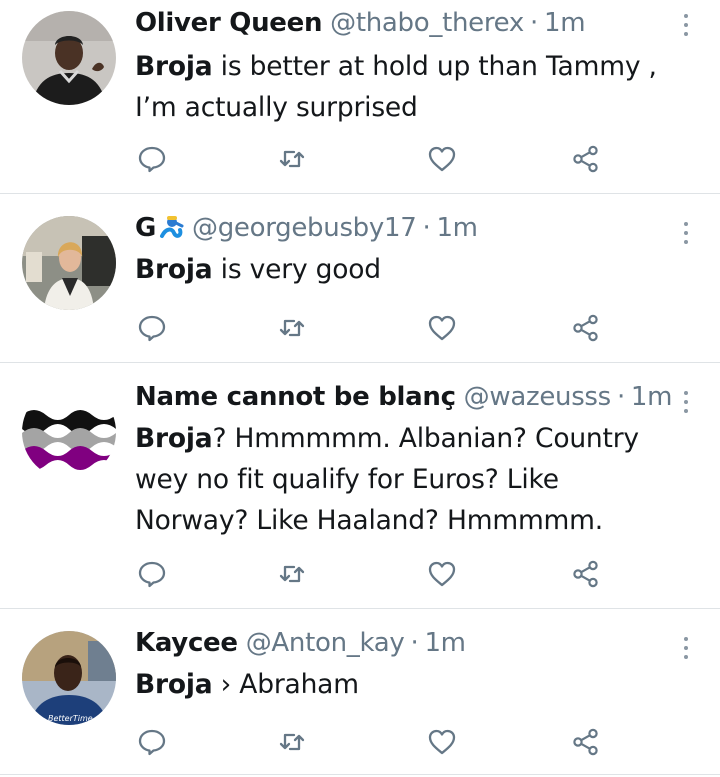  What do you see at coordinates (427, 23) in the screenshot?
I see `user-handle: @thabo_therex` at bounding box center [427, 23].